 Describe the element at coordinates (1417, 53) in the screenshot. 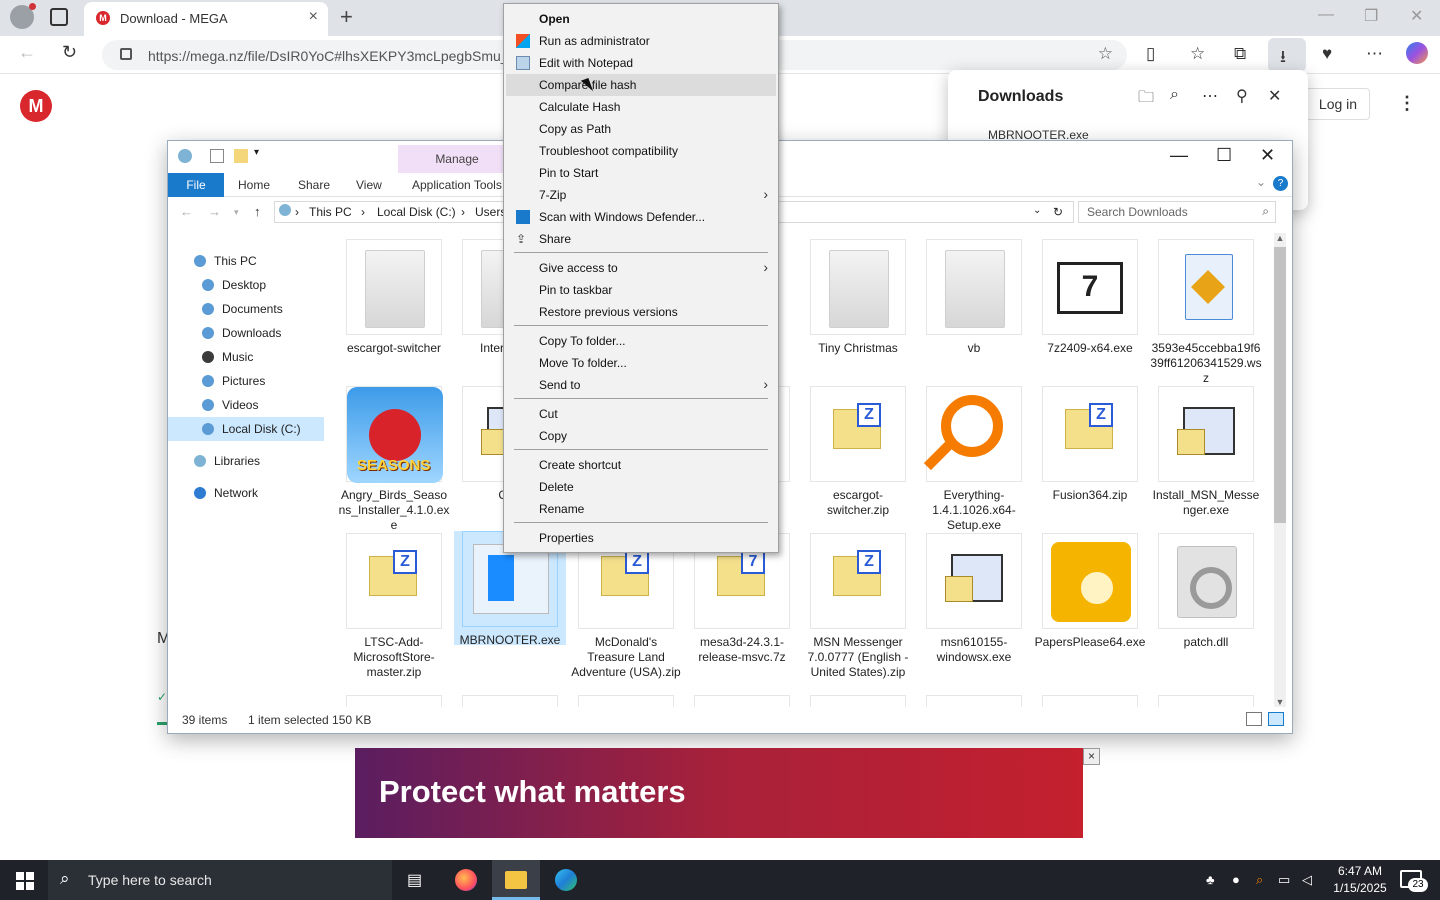

I see `copilot-icon` at that location.